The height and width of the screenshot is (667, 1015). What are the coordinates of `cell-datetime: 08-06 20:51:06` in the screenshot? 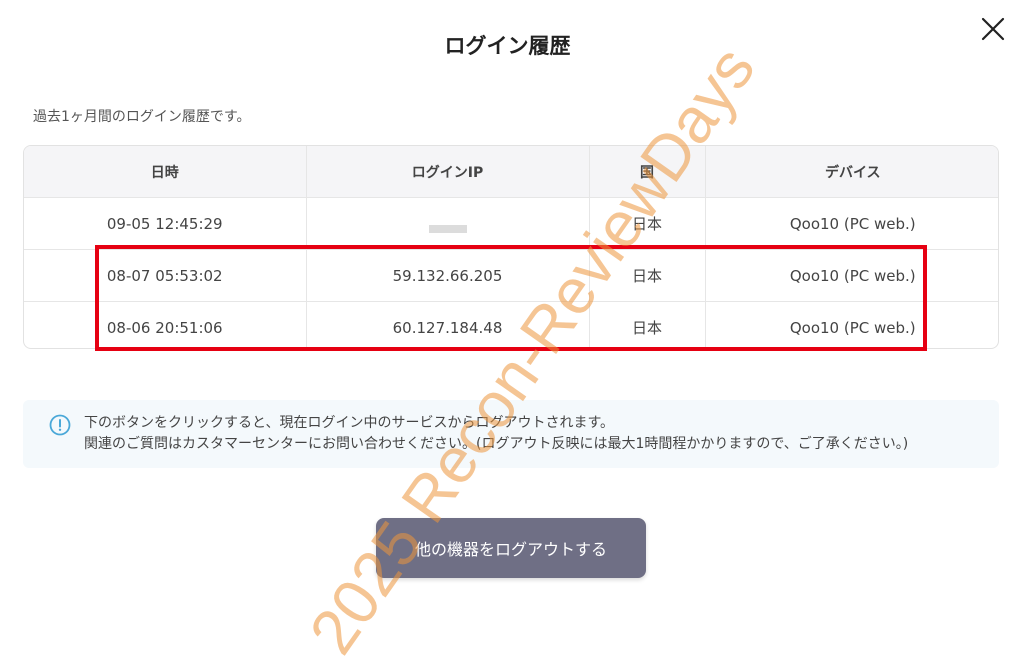 It's located at (165, 324).